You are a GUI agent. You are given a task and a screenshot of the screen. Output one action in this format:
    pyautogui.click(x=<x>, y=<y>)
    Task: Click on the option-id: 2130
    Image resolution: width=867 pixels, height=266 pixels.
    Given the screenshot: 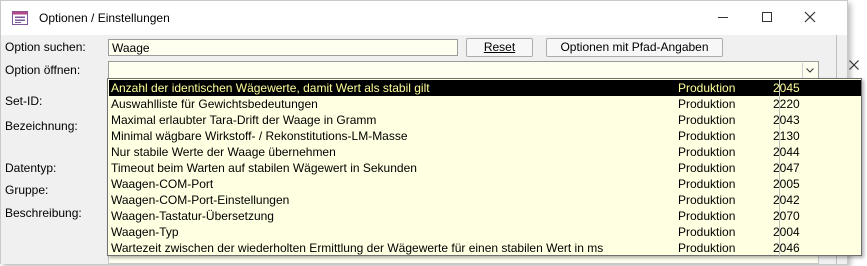 What is the action you would take?
    pyautogui.click(x=786, y=136)
    